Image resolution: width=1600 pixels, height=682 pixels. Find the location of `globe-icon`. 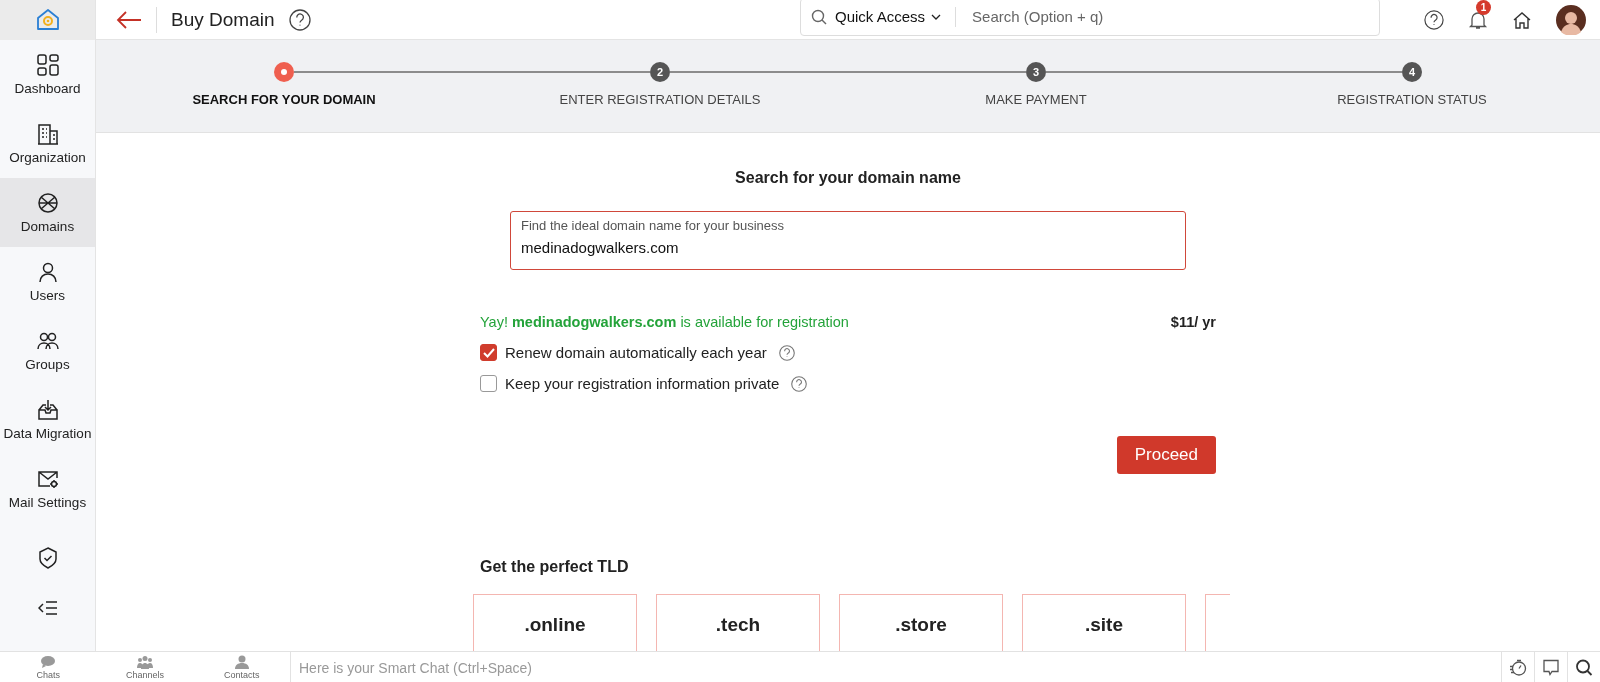

globe-icon is located at coordinates (47, 202).